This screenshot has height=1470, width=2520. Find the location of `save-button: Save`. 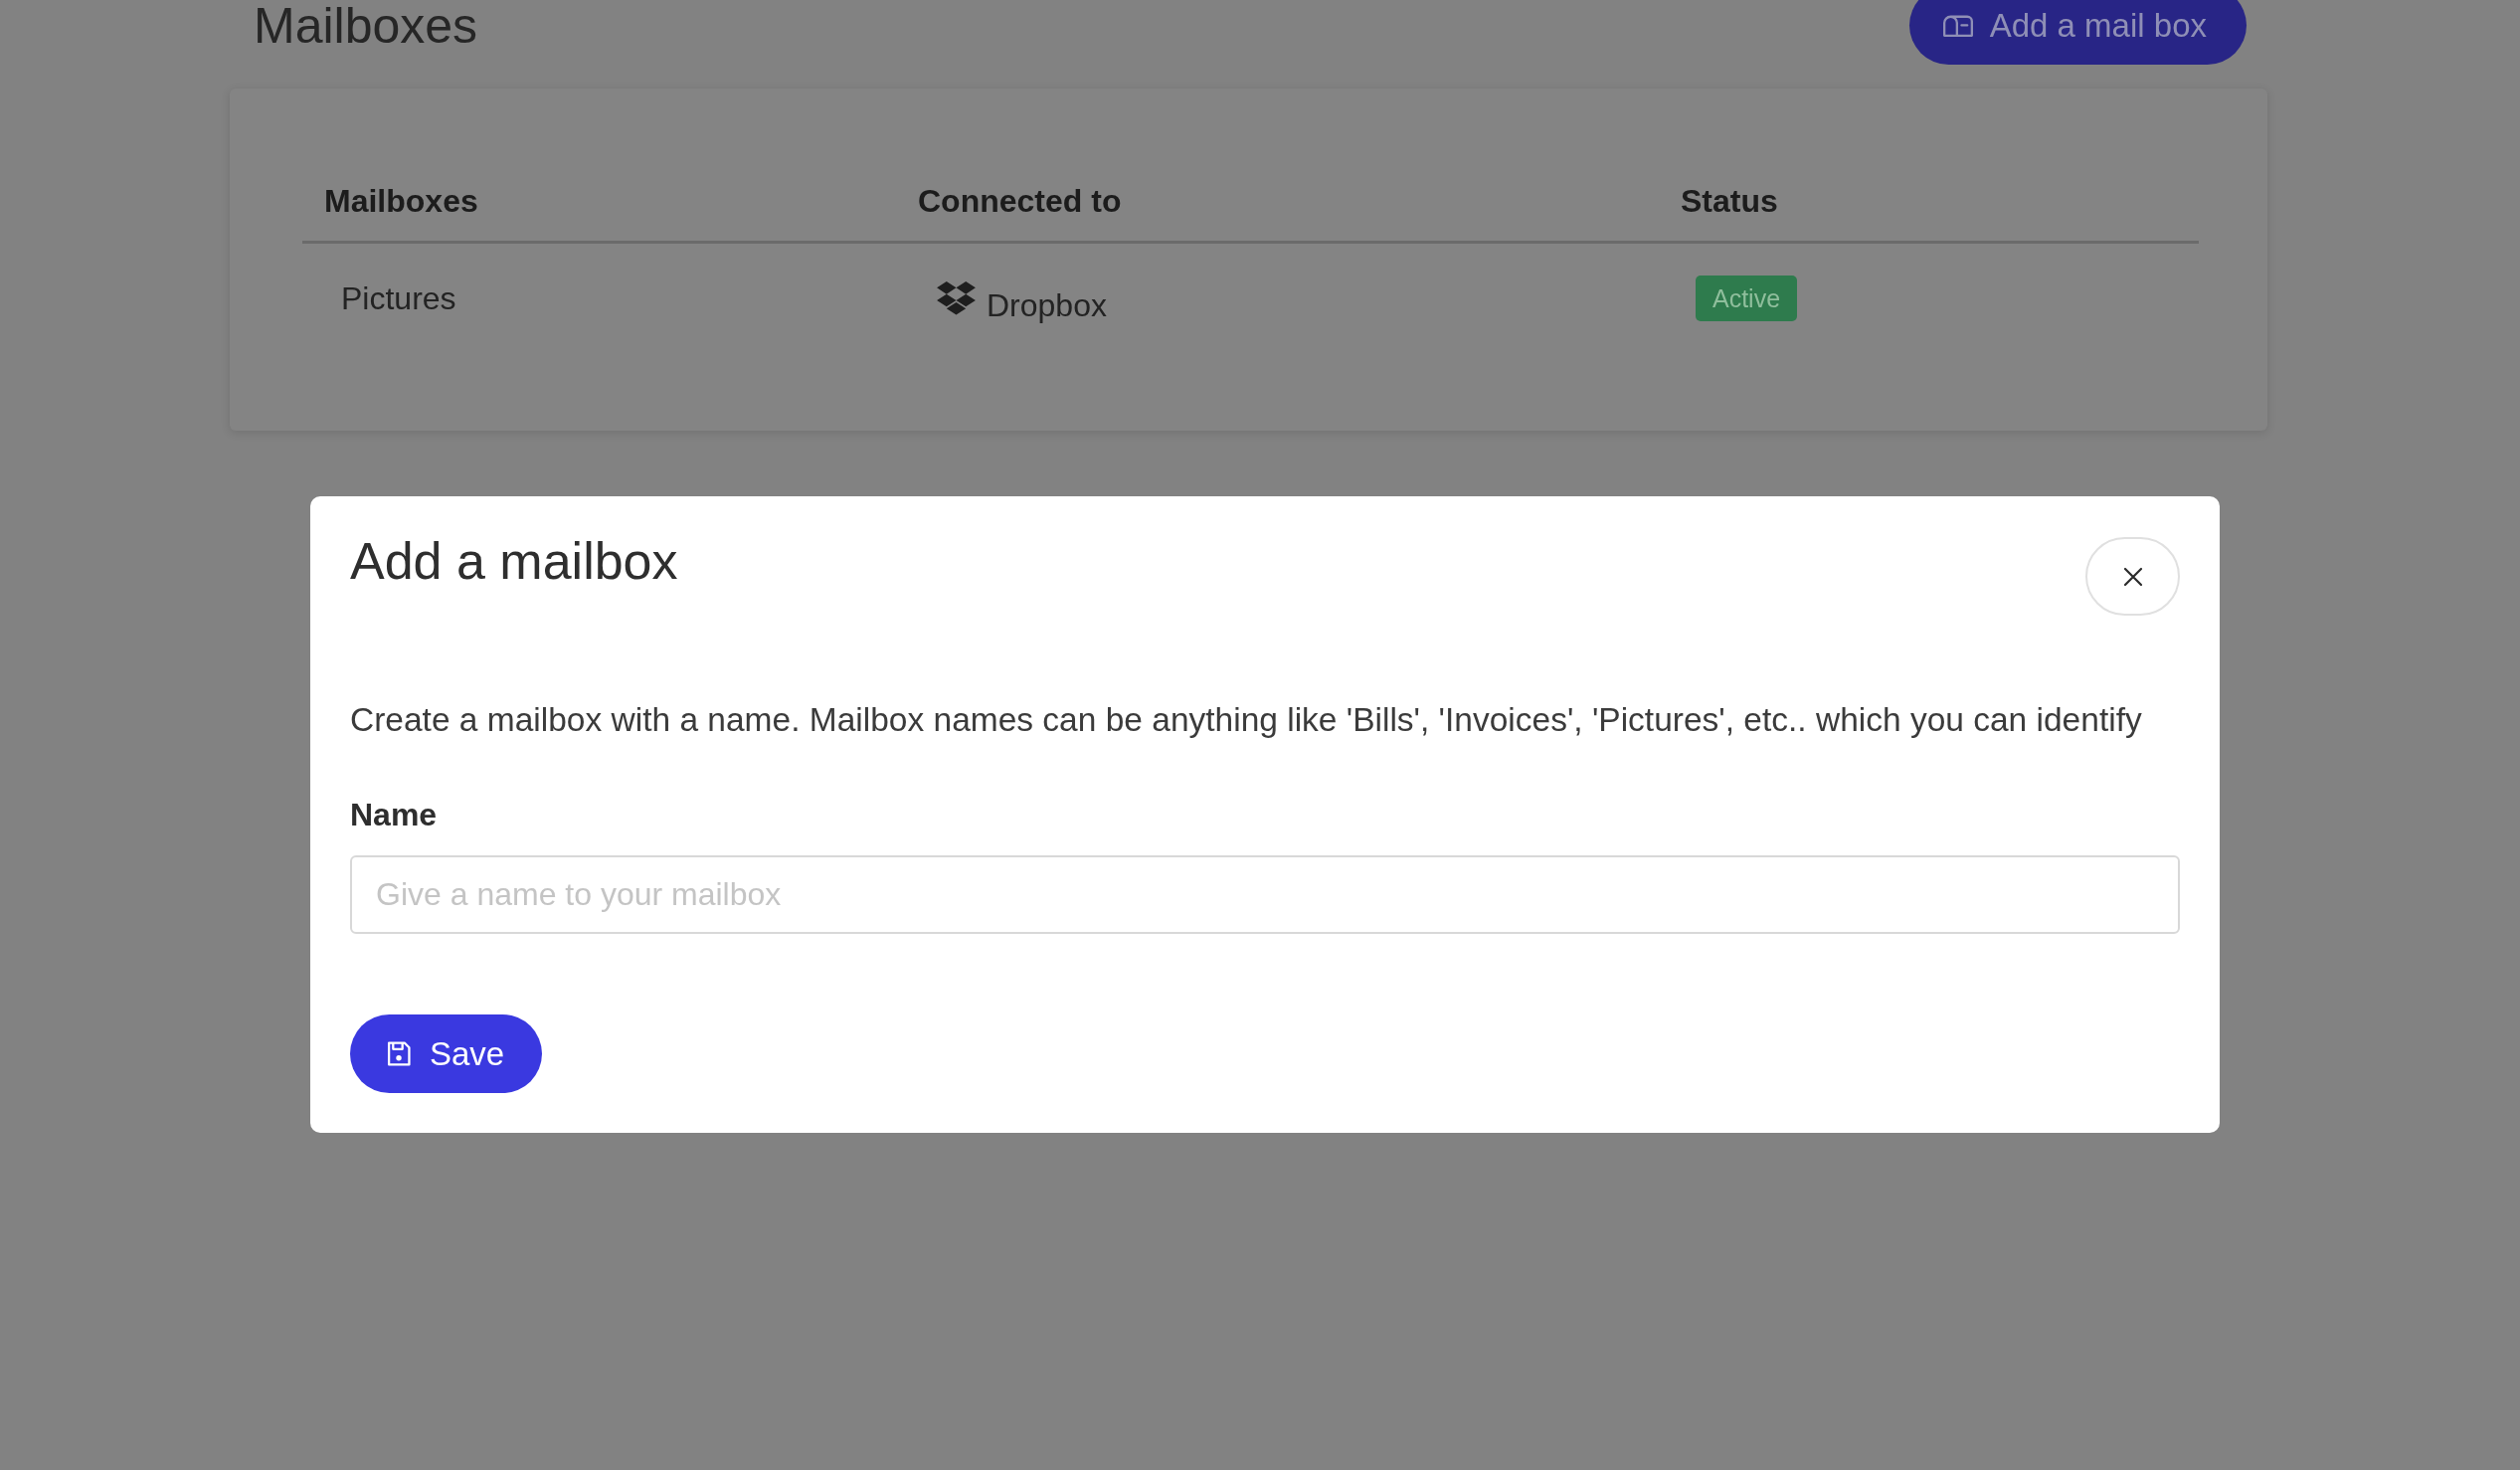

save-button: Save is located at coordinates (446, 1053).